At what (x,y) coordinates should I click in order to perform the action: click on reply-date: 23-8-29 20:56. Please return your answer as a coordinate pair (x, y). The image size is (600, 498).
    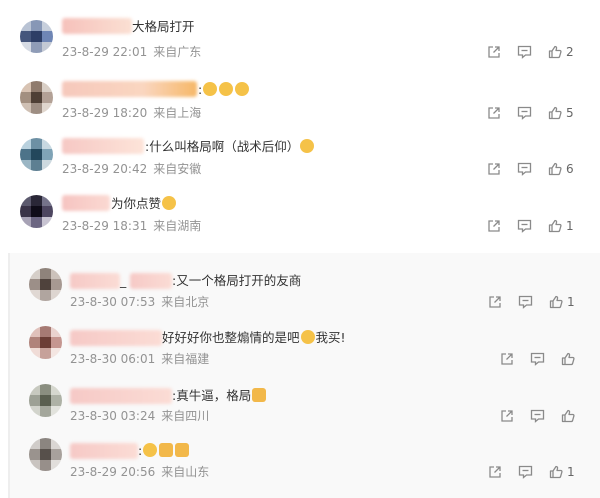
    Looking at the image, I should click on (113, 472).